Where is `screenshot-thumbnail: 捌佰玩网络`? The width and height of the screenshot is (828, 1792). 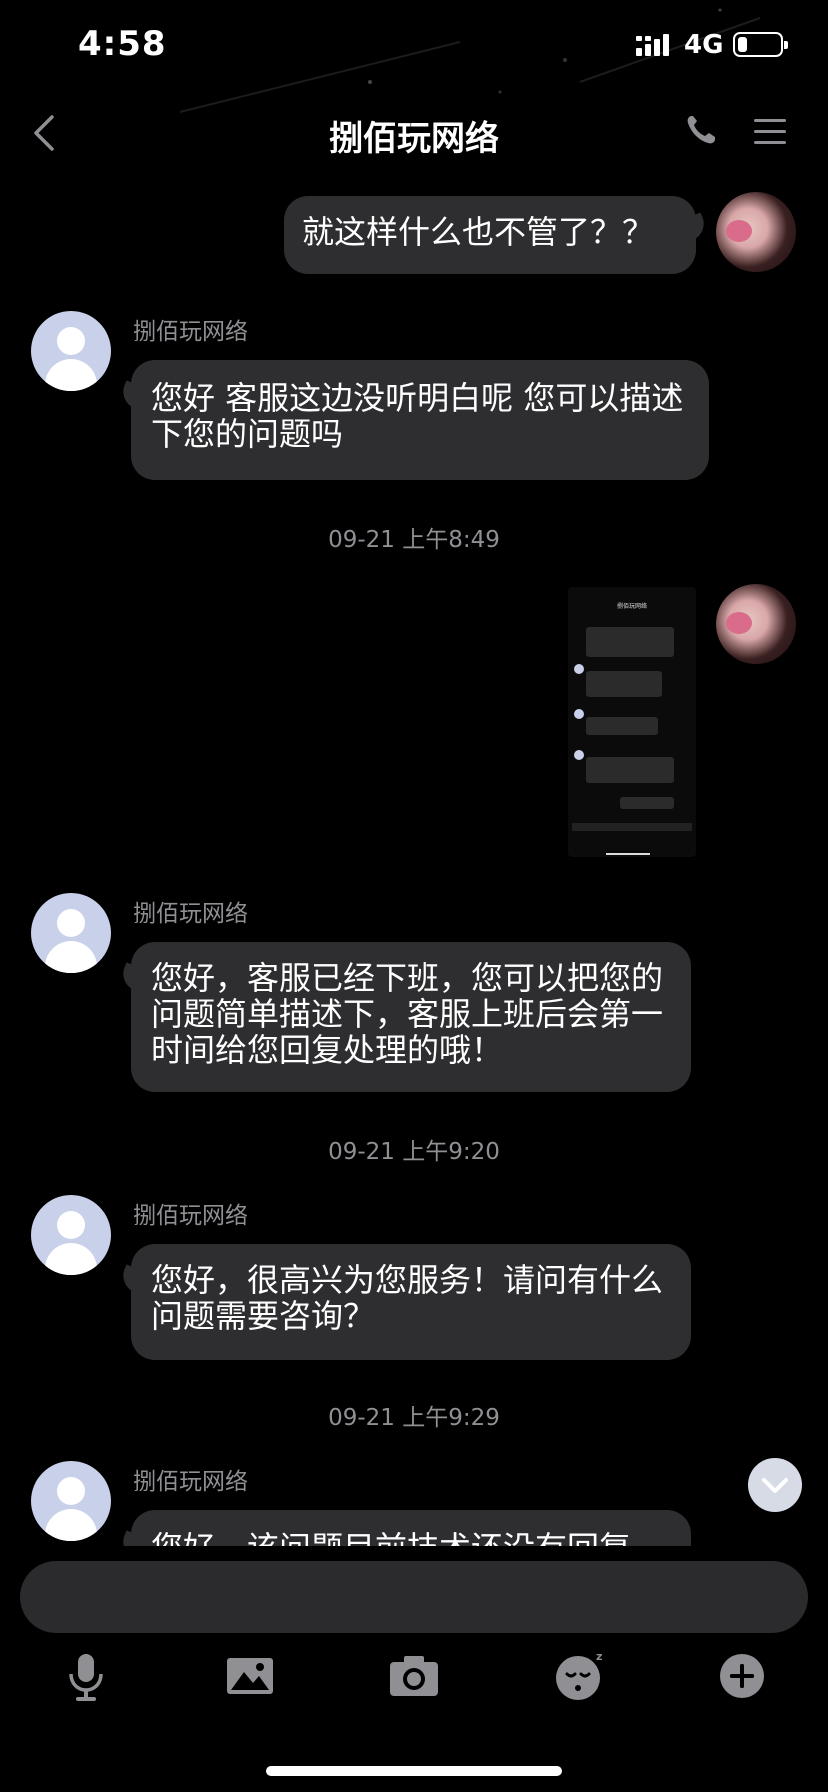 screenshot-thumbnail: 捌佰玩网络 is located at coordinates (632, 722).